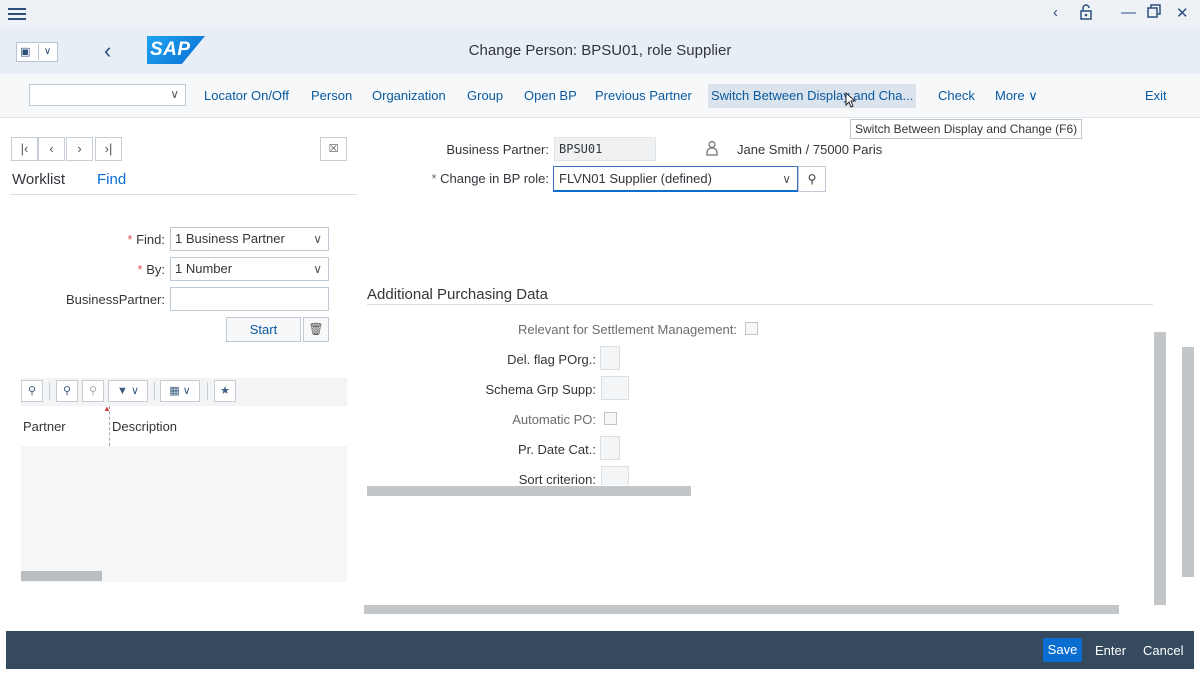  Describe the element at coordinates (615, 475) in the screenshot. I see `sort-criterion-field` at that location.